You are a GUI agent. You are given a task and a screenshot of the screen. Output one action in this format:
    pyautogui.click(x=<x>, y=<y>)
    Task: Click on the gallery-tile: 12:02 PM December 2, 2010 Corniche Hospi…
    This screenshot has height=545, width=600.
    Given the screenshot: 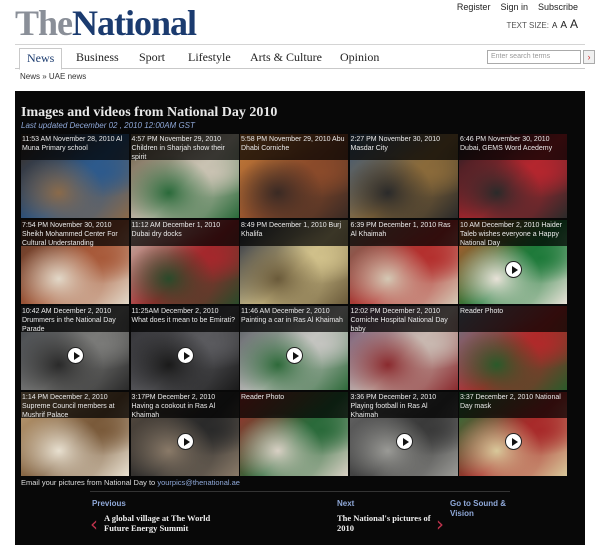 What is the action you would take?
    pyautogui.click(x=403, y=348)
    